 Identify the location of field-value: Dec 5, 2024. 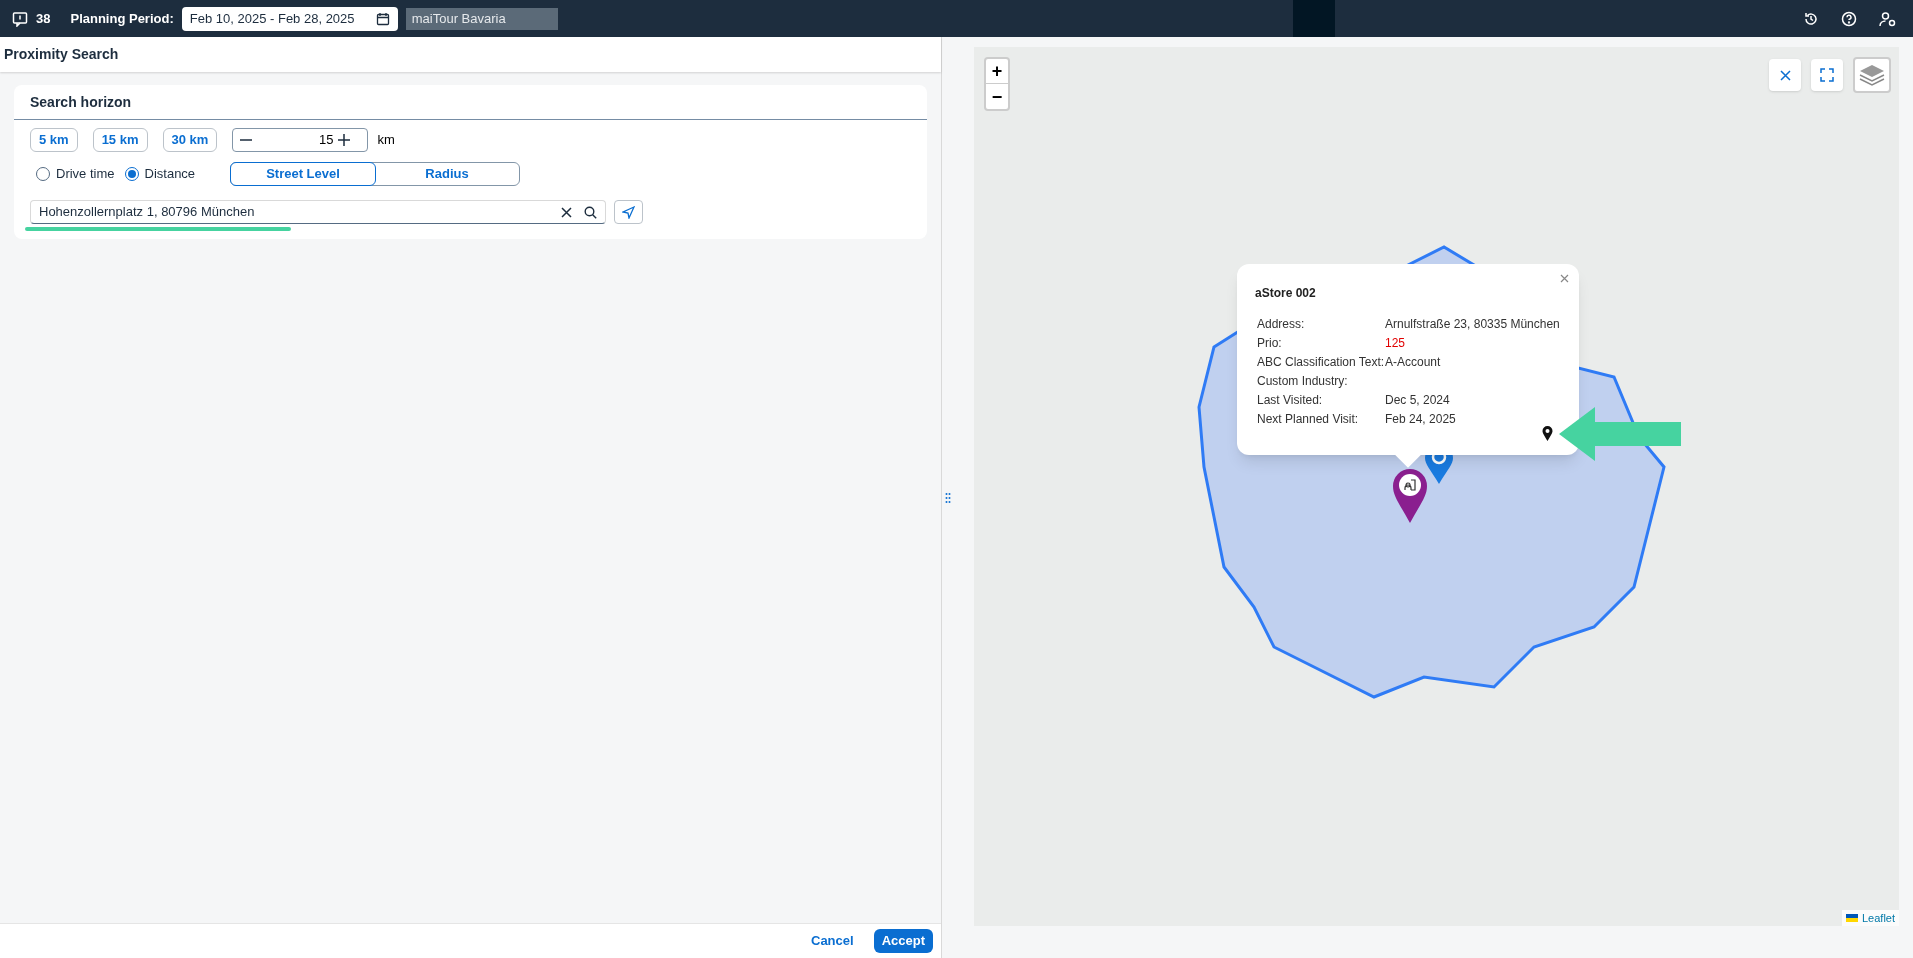
(1417, 400).